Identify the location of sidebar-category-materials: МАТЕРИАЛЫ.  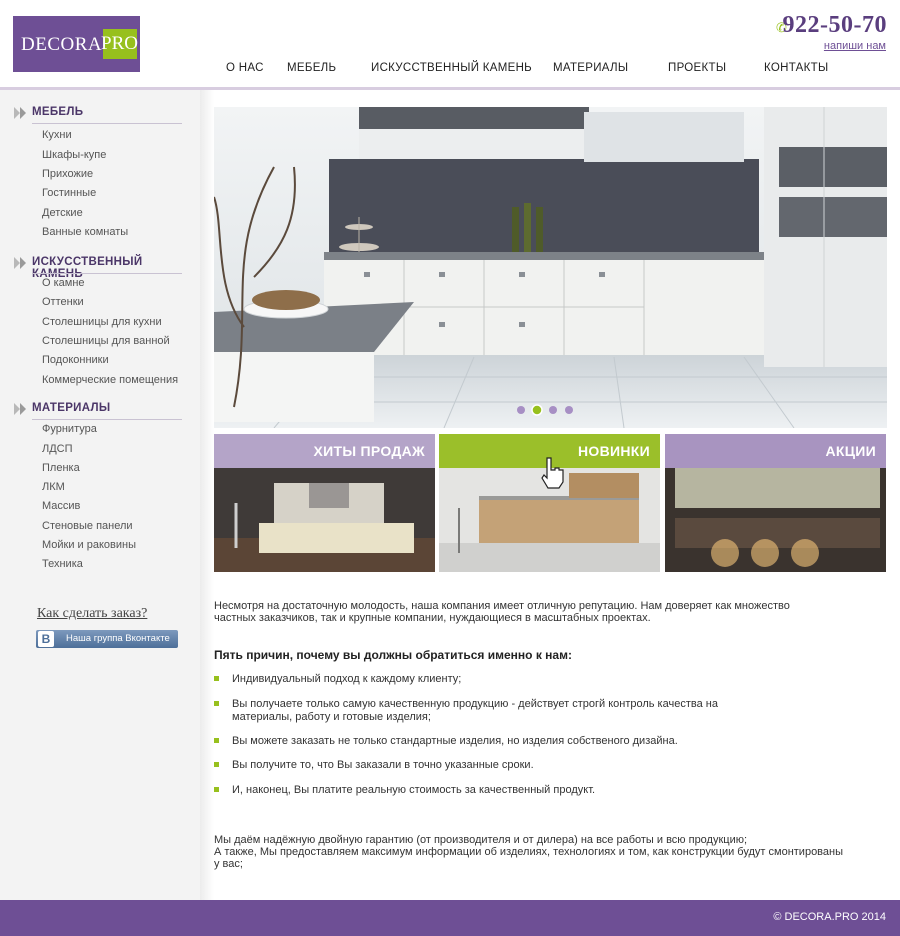
(98, 410).